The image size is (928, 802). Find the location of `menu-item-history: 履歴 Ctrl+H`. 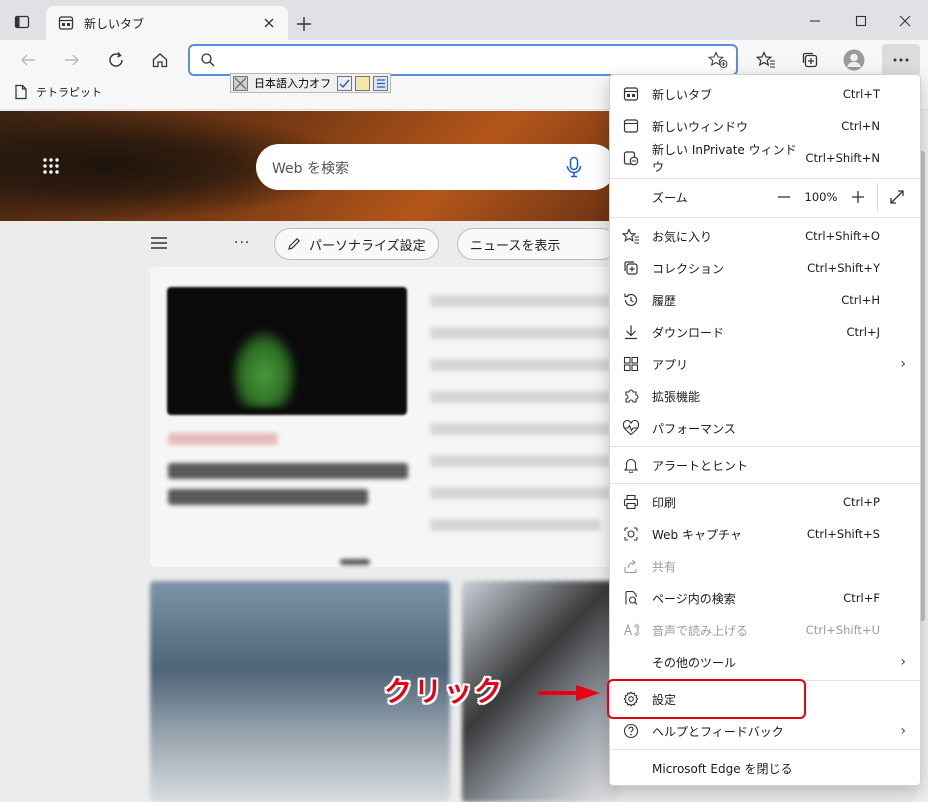

menu-item-history: 履歴 Ctrl+H is located at coordinates (765, 300).